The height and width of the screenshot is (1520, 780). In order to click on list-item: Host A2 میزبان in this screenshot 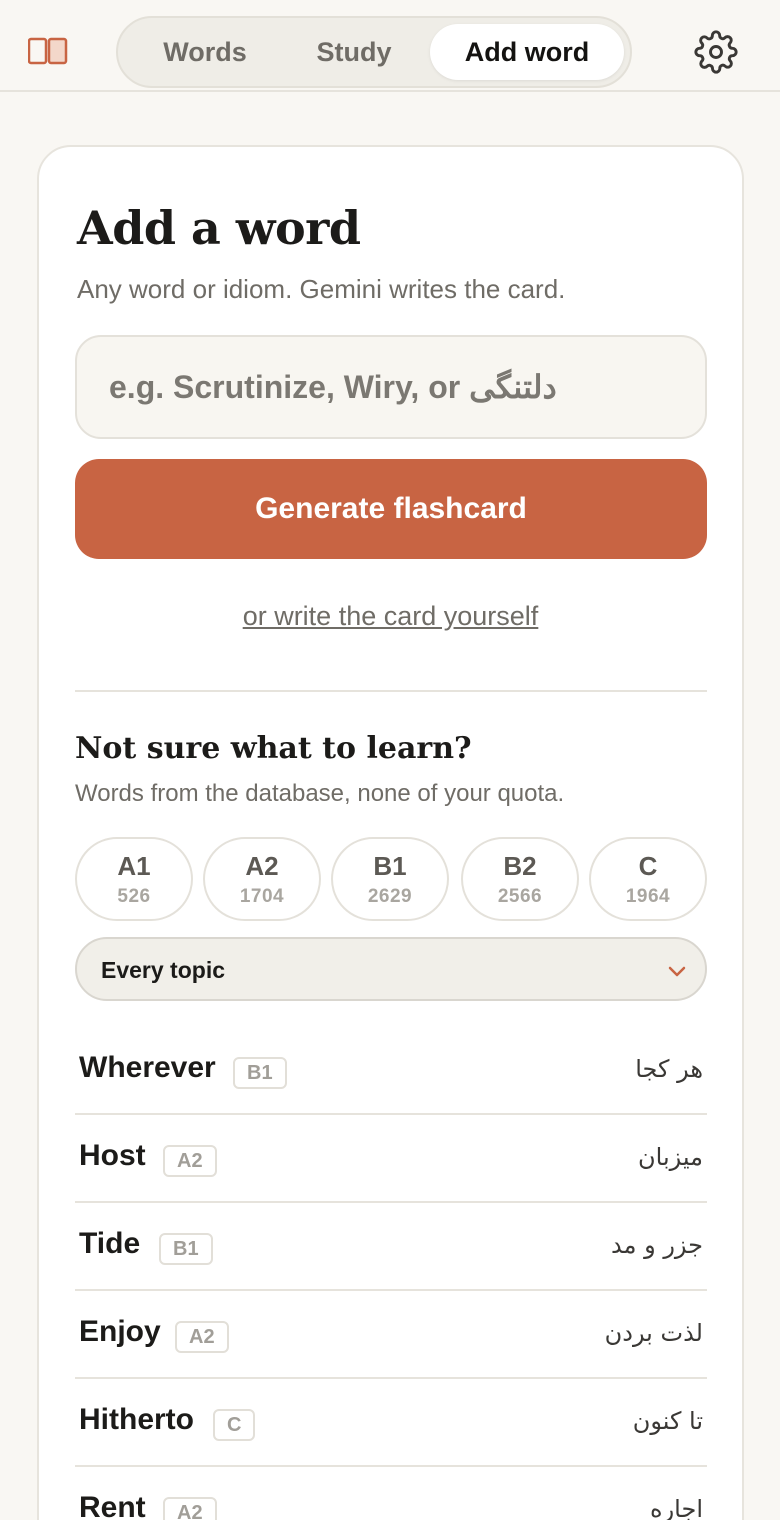, I will do `click(391, 1159)`.